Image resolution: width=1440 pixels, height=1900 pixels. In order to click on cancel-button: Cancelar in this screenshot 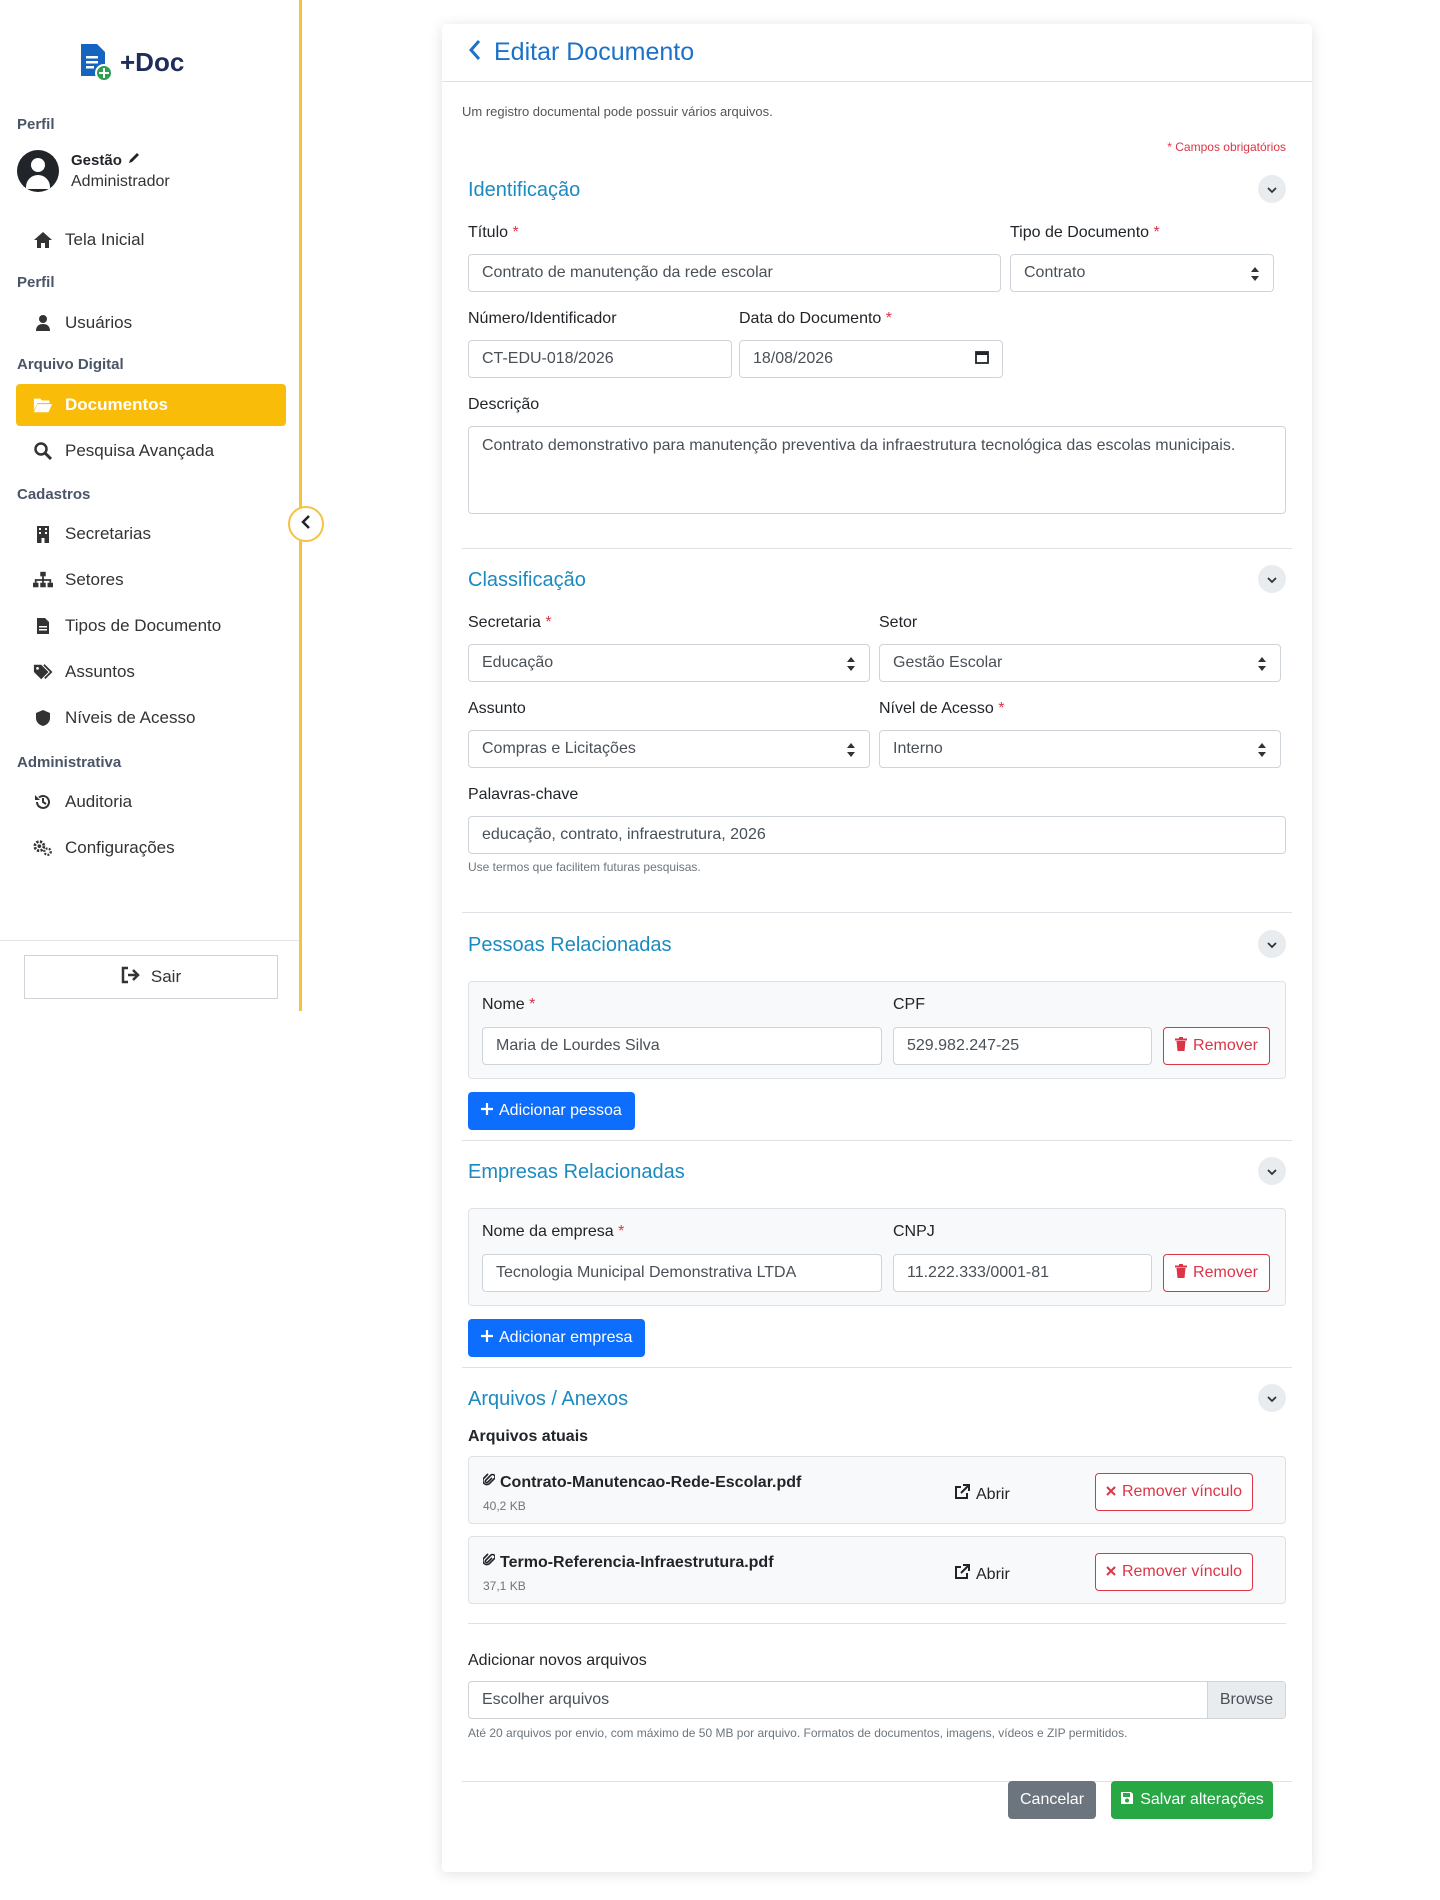, I will do `click(1052, 1800)`.